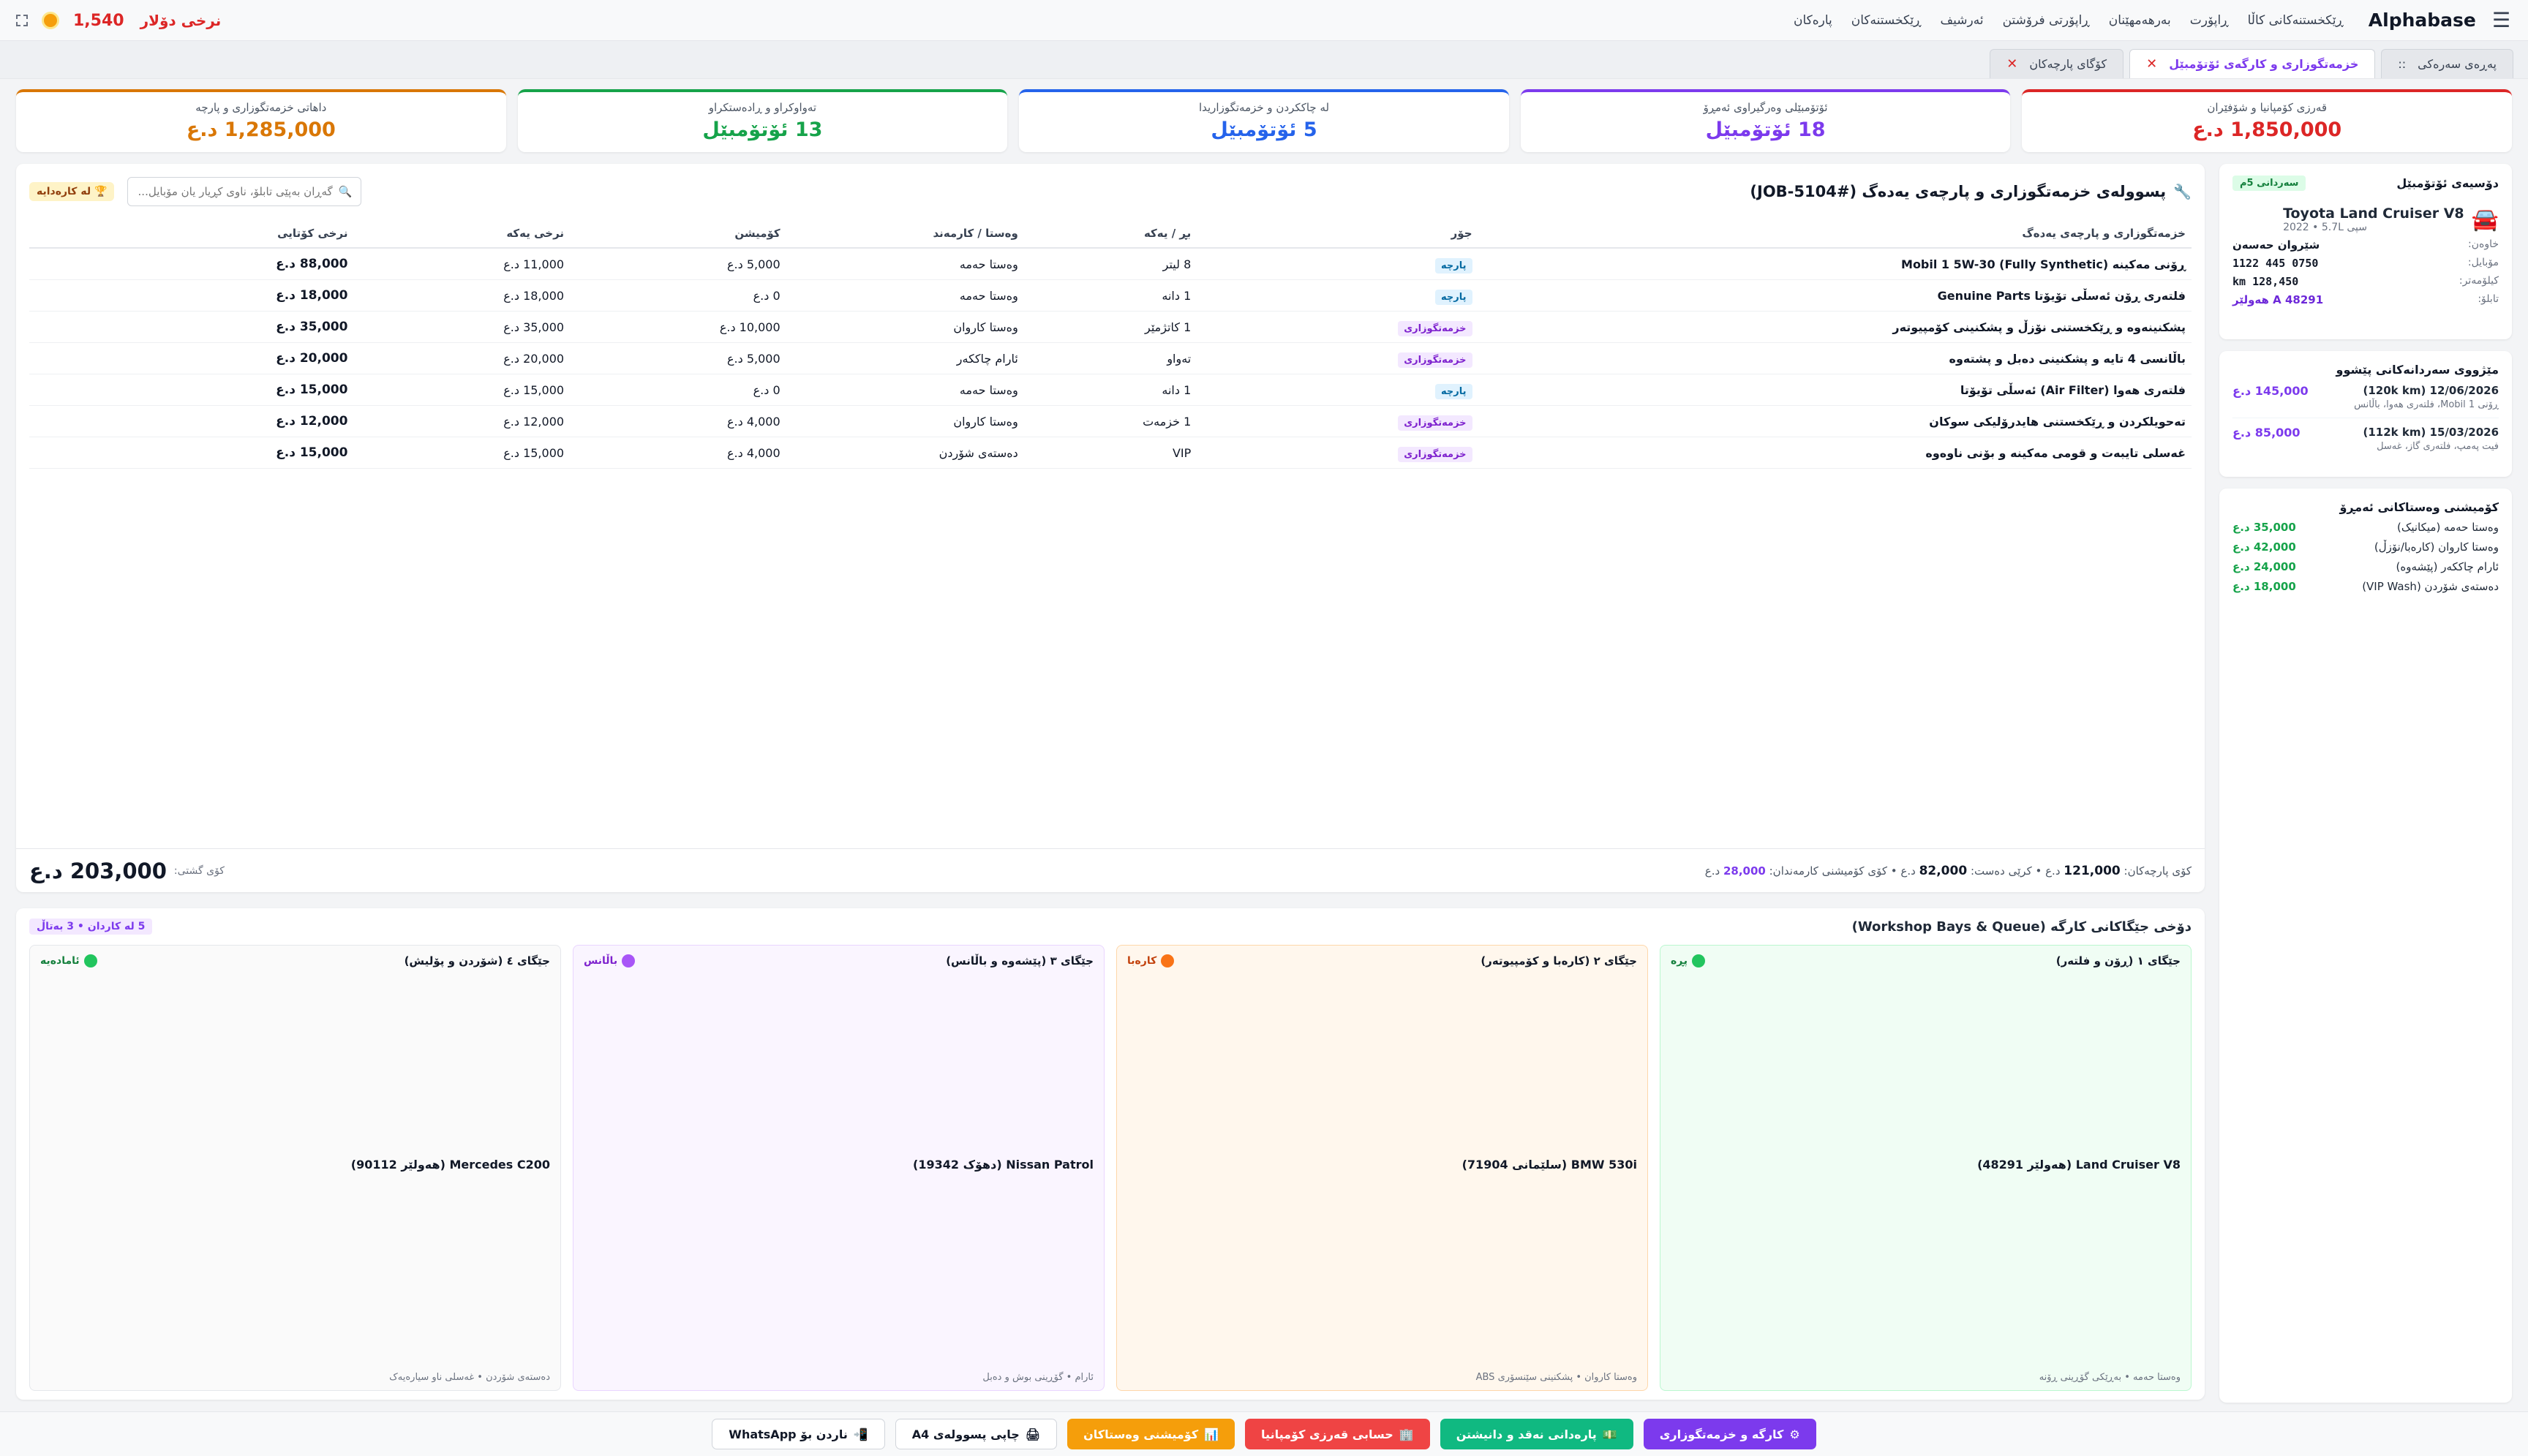  What do you see at coordinates (50, 21) in the screenshot?
I see `sun-icon` at bounding box center [50, 21].